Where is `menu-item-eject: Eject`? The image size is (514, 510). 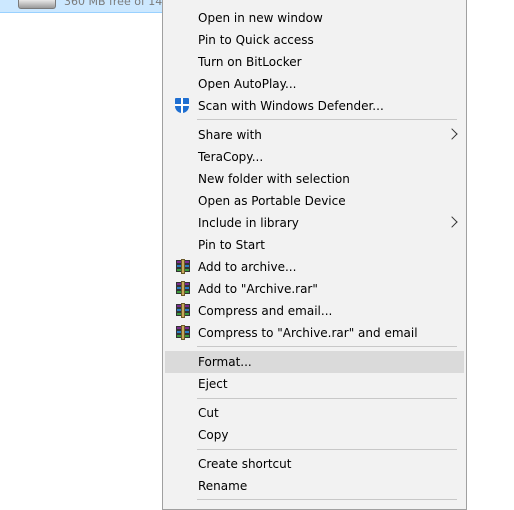 menu-item-eject: Eject is located at coordinates (314, 384).